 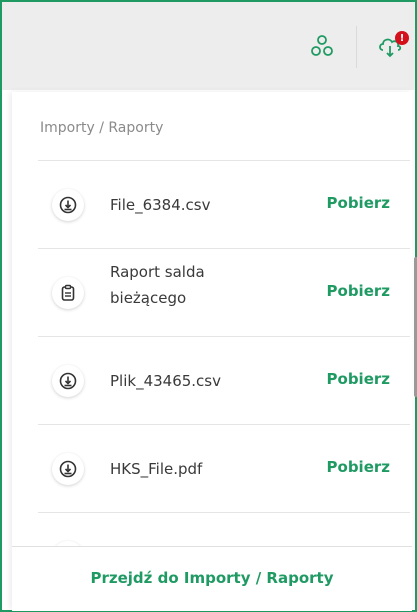 I want to click on panel-footer: Przejdź do Importy / Raporty, so click(x=212, y=578).